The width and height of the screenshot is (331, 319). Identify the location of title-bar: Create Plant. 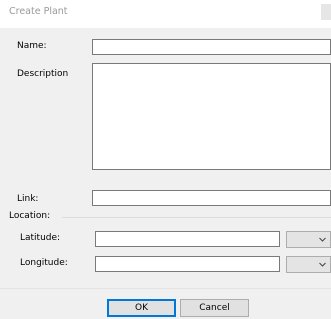
(165, 14).